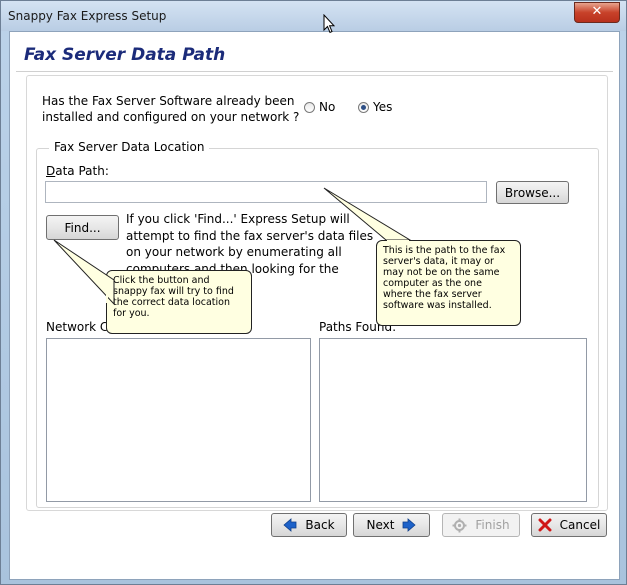  What do you see at coordinates (309, 107) in the screenshot?
I see `radio-no-circle` at bounding box center [309, 107].